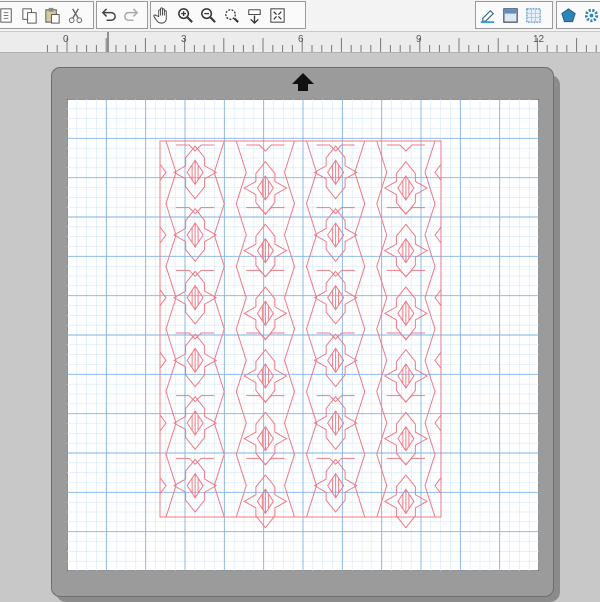 Image resolution: width=600 pixels, height=602 pixels. What do you see at coordinates (231, 15) in the screenshot?
I see `zoom-fit-icon` at bounding box center [231, 15].